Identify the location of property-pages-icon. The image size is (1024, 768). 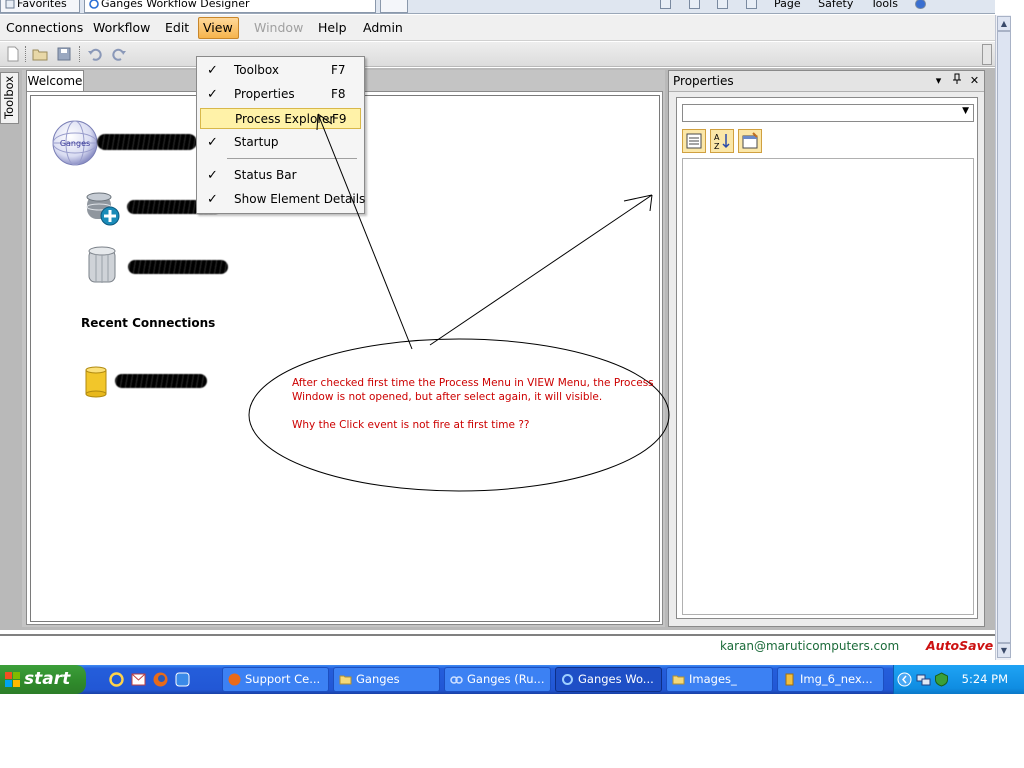
(750, 141).